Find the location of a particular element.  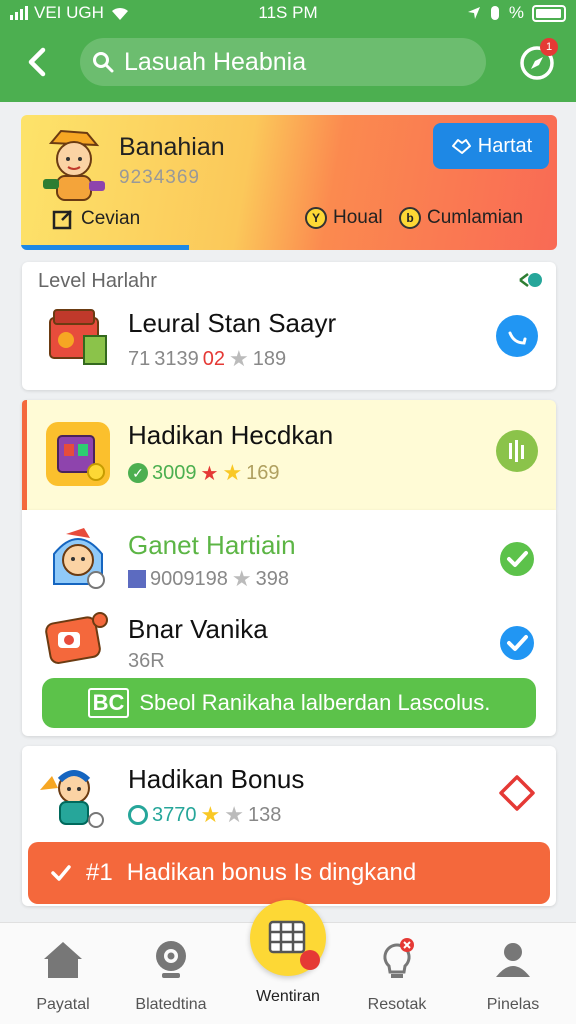

meta-end: 189 is located at coordinates (269, 358).